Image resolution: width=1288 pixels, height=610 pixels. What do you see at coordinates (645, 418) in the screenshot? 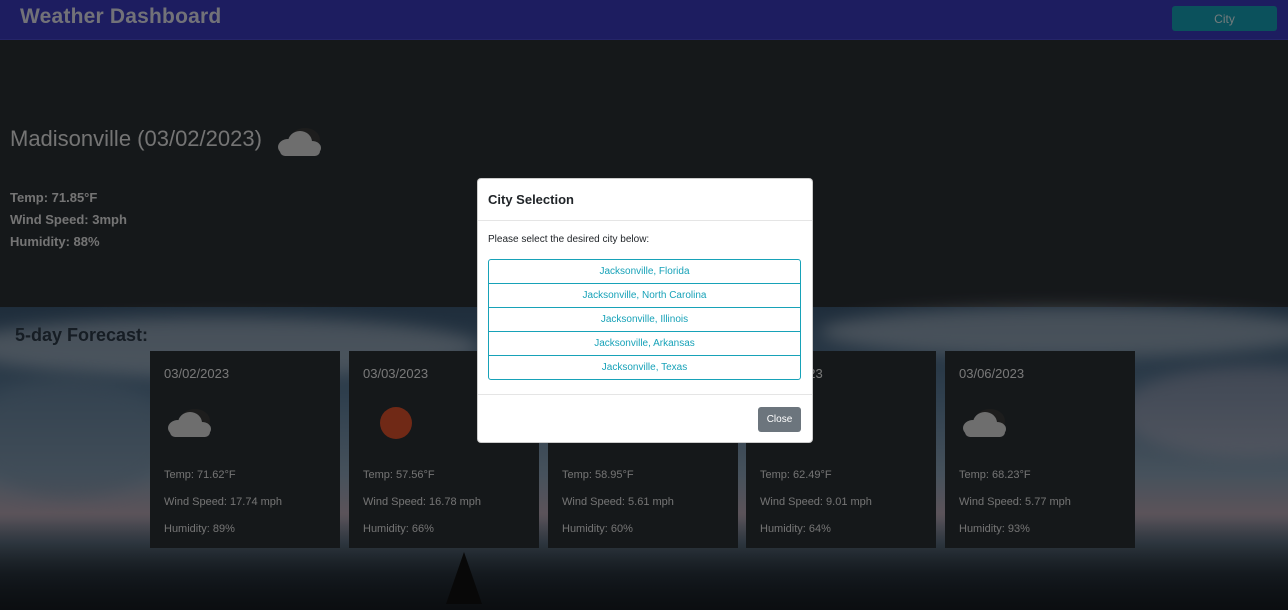
I see `modal-footer: Close` at bounding box center [645, 418].